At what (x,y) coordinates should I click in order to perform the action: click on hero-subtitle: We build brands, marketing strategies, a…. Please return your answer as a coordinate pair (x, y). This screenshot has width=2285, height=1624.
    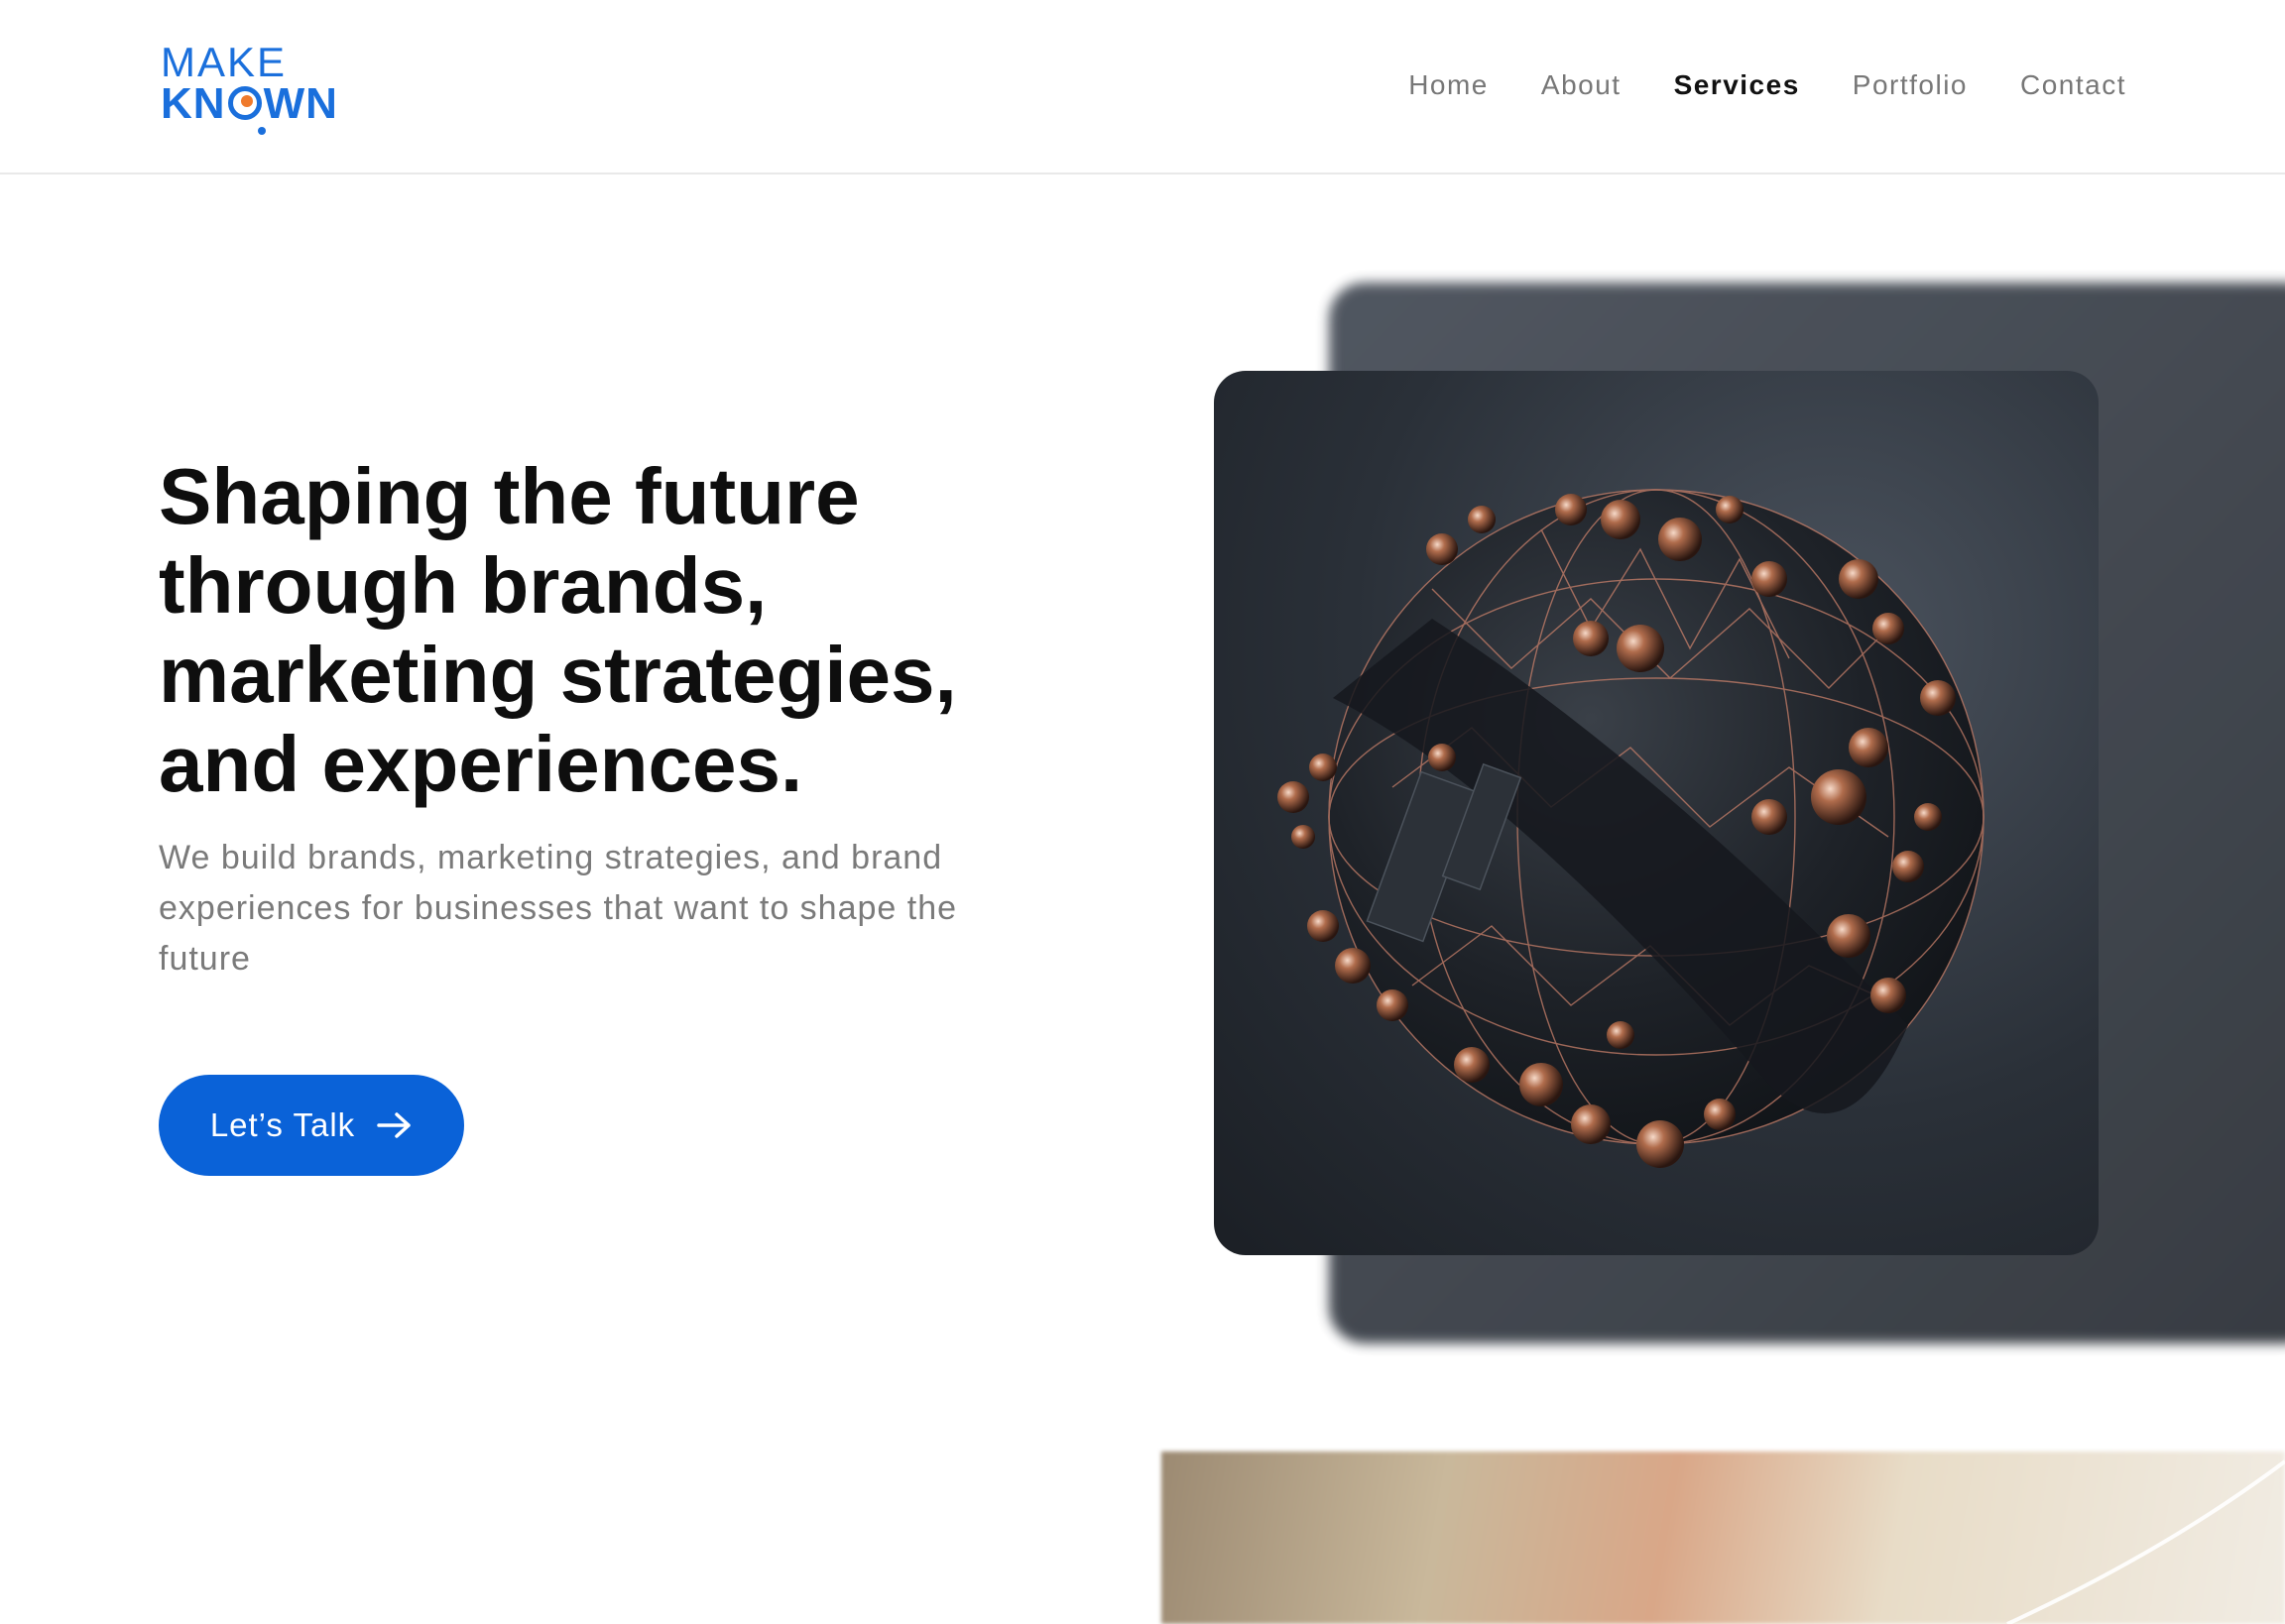
    Looking at the image, I should click on (559, 908).